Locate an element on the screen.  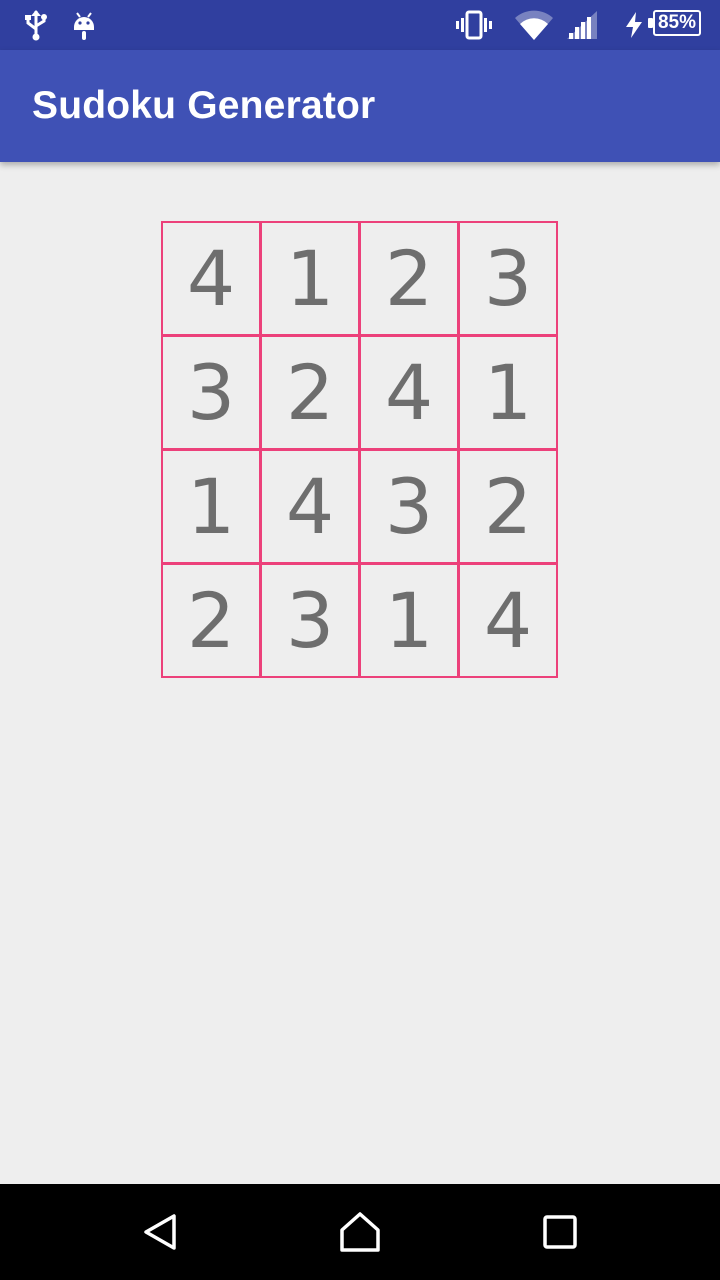
recents-icon is located at coordinates (560, 1232).